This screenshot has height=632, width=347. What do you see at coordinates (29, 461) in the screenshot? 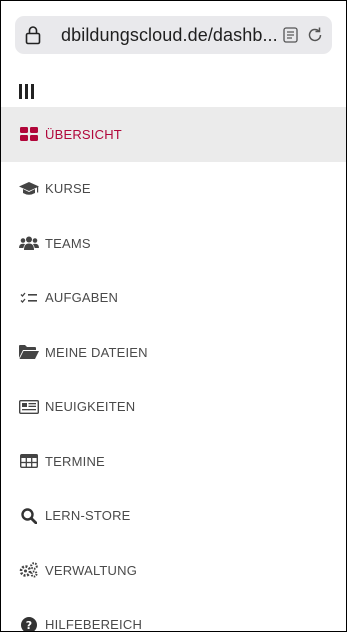
I see `calendar-table-icon` at bounding box center [29, 461].